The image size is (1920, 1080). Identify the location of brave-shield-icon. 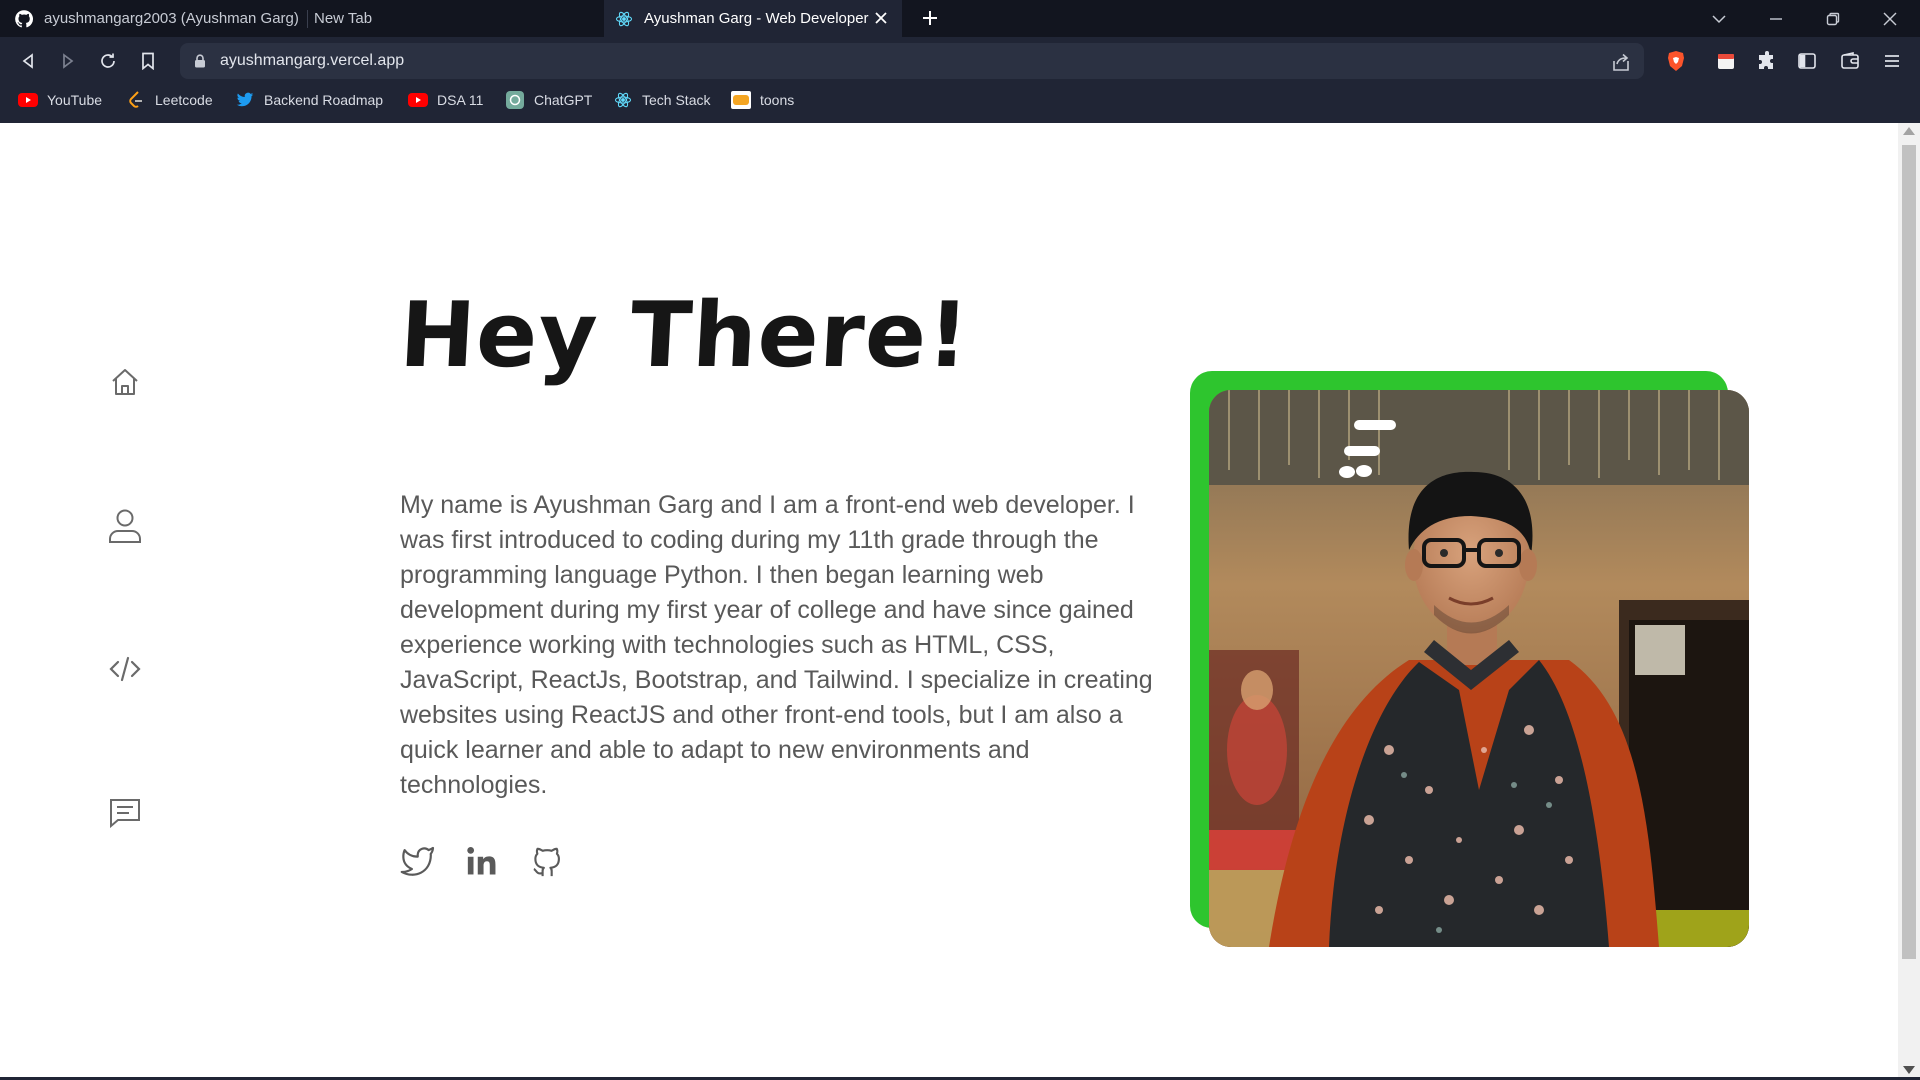
(1676, 61).